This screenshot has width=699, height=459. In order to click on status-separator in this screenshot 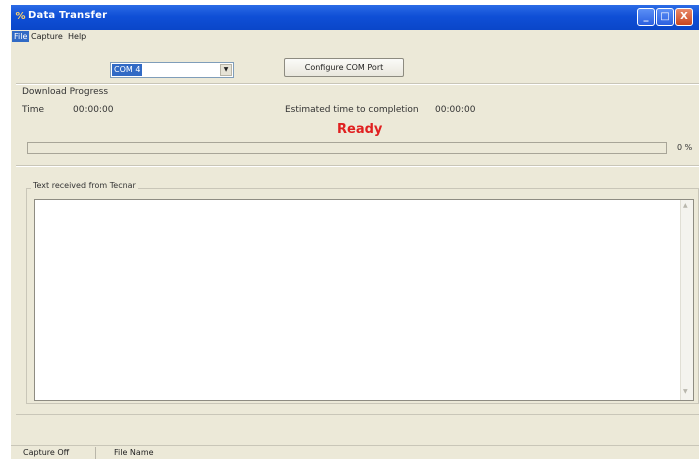, I will do `click(95, 453)`.